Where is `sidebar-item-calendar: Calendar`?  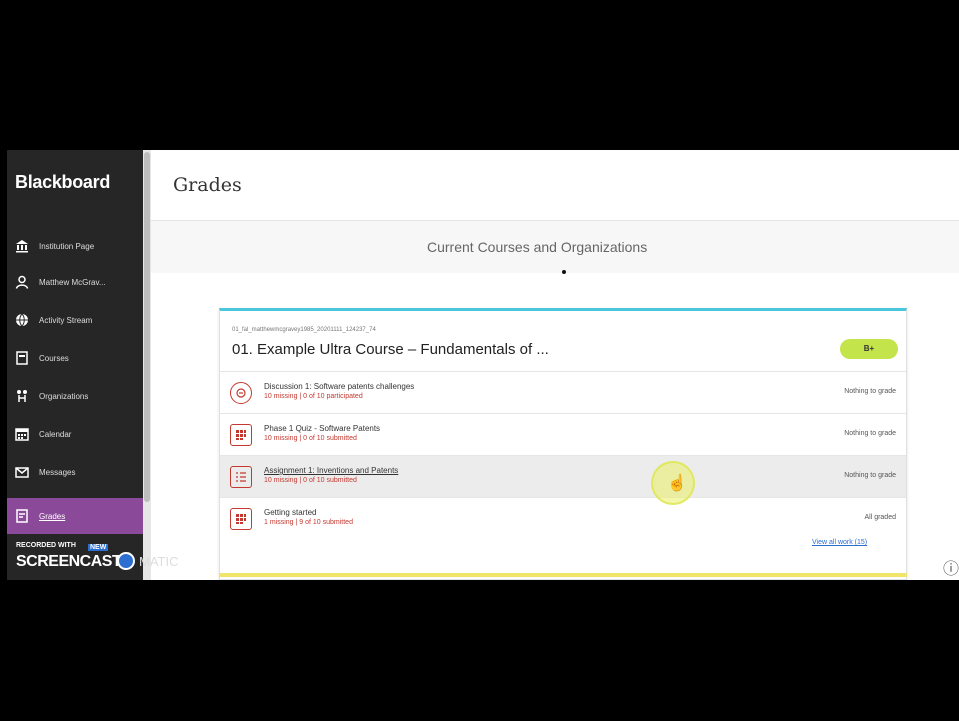
sidebar-item-calendar: Calendar is located at coordinates (75, 434).